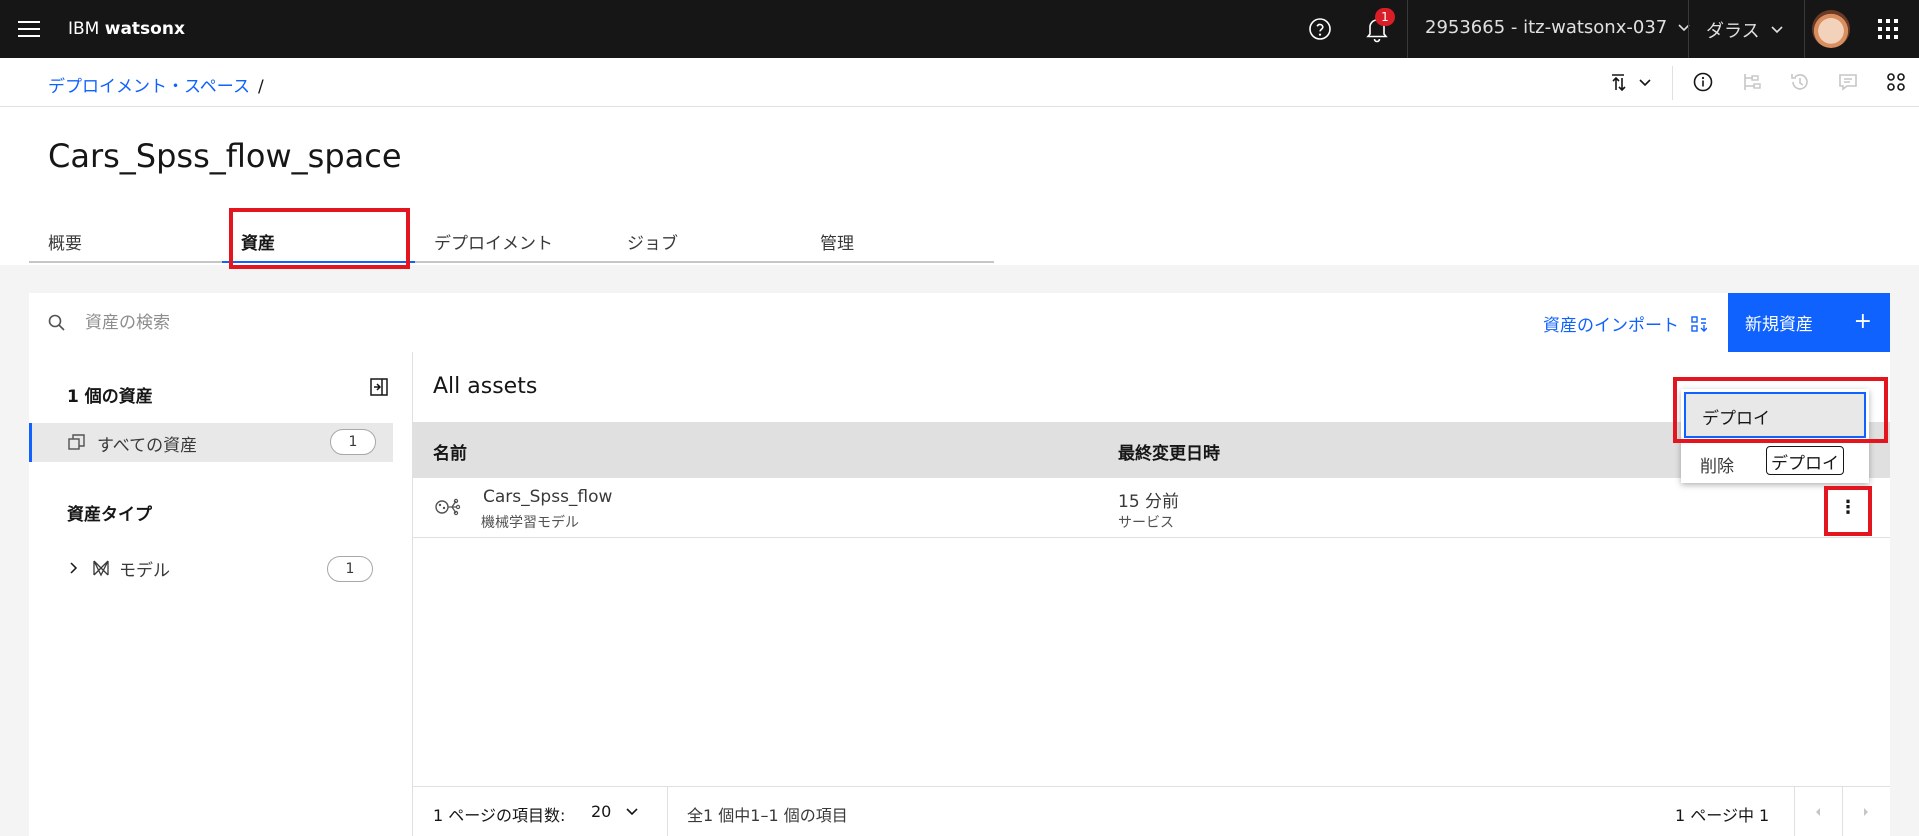  I want to click on asset-name-link: Cars_Spss_flow, so click(547, 497).